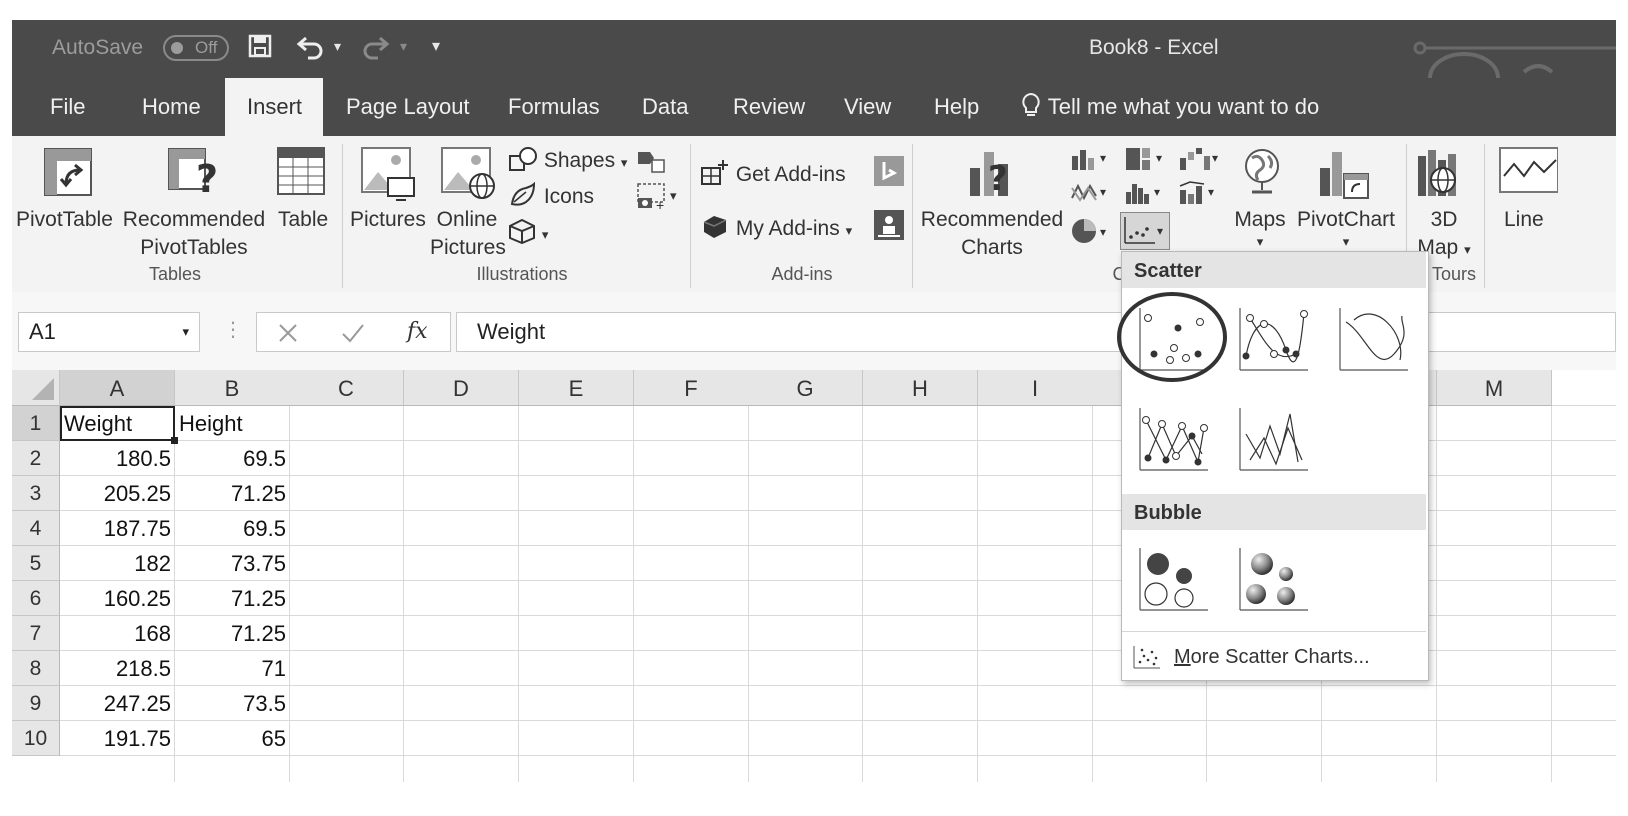 The height and width of the screenshot is (816, 1628). What do you see at coordinates (353, 333) in the screenshot?
I see `enter-icon` at bounding box center [353, 333].